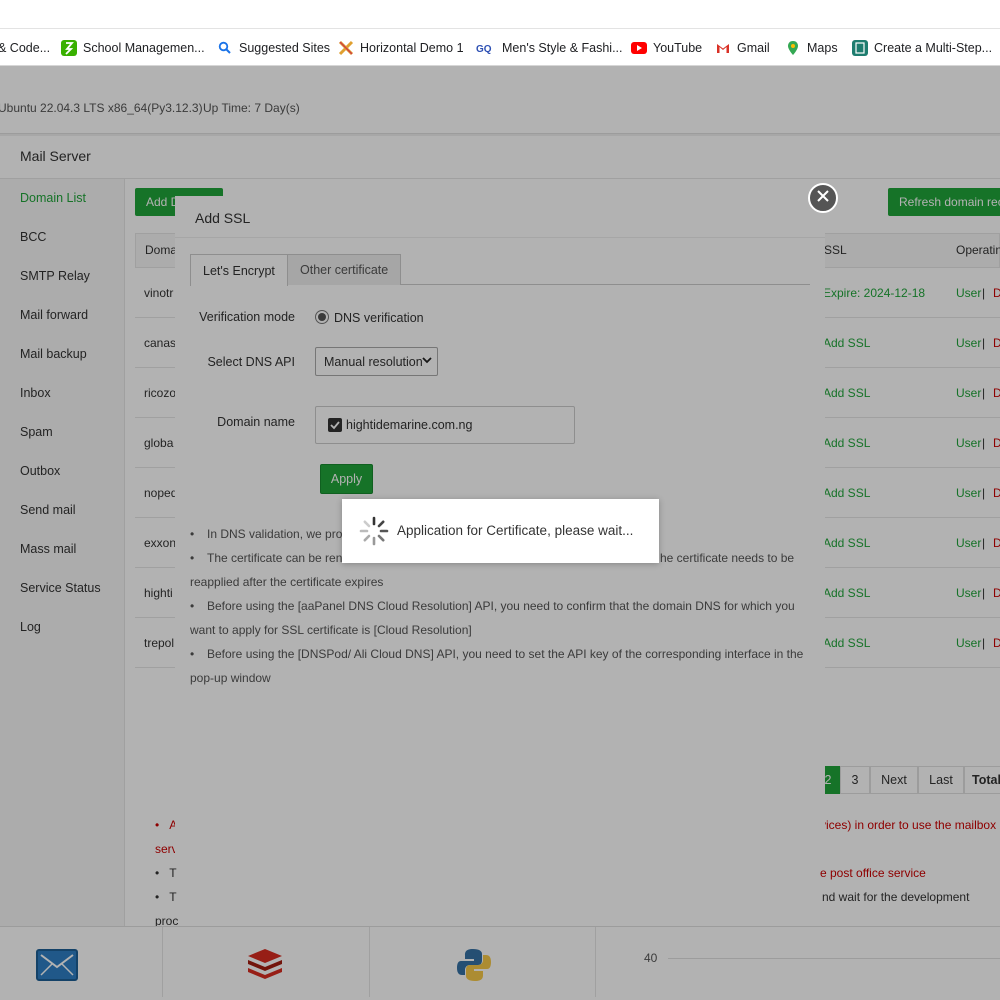 This screenshot has width=1000, height=1000. What do you see at coordinates (723, 48) in the screenshot?
I see `gmail-icon` at bounding box center [723, 48].